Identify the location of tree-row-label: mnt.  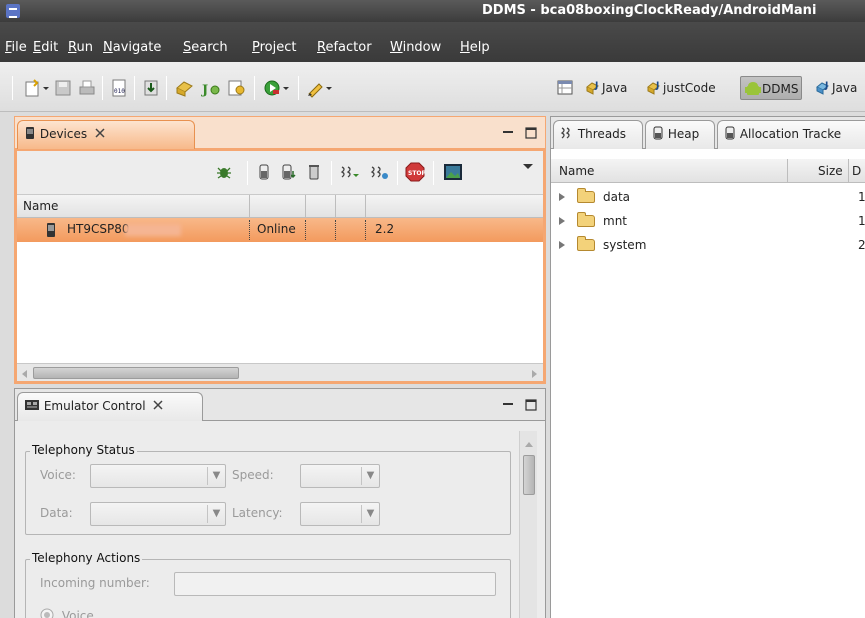
(615, 221).